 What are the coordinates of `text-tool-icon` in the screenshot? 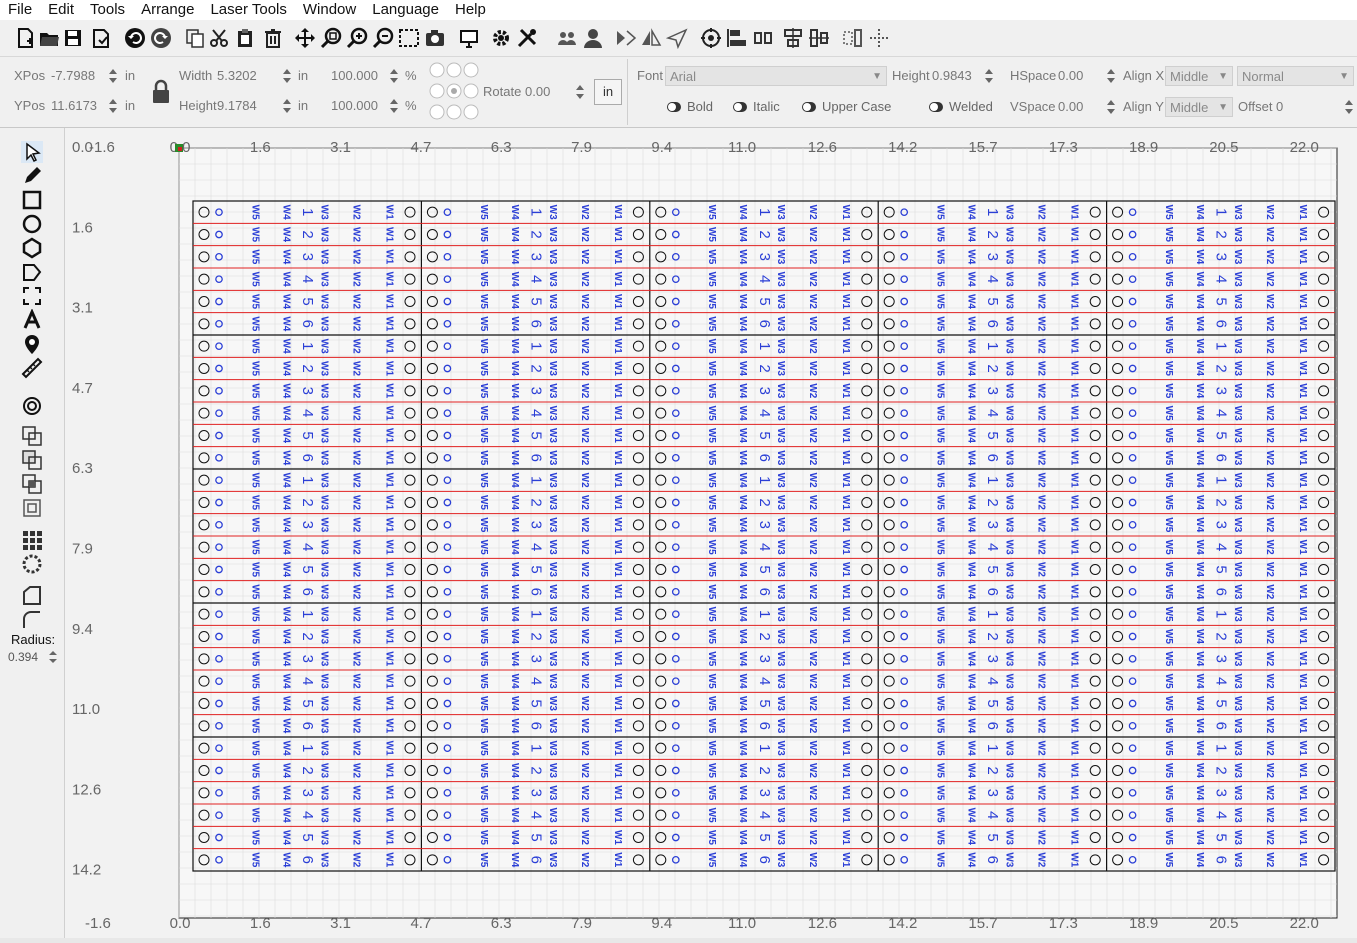 It's located at (32, 320).